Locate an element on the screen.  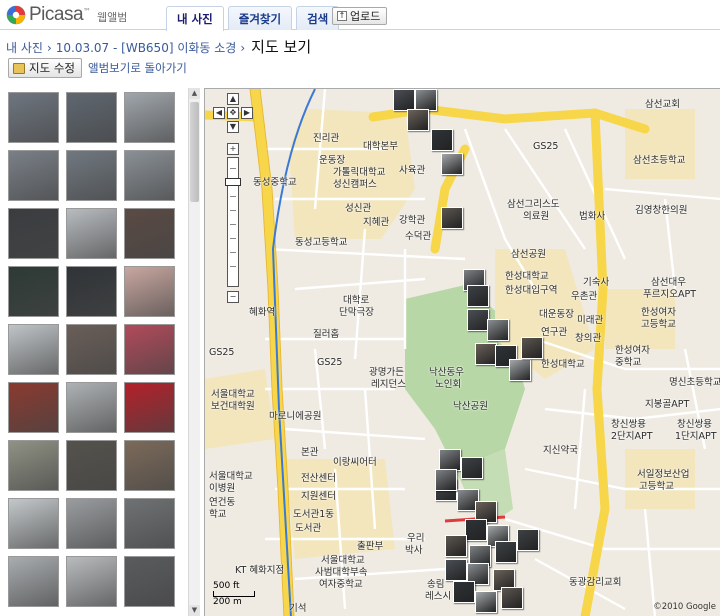
breadcrumb-album: 10.03.07 - [WB650] 이화동 소경 is located at coordinates (146, 47).